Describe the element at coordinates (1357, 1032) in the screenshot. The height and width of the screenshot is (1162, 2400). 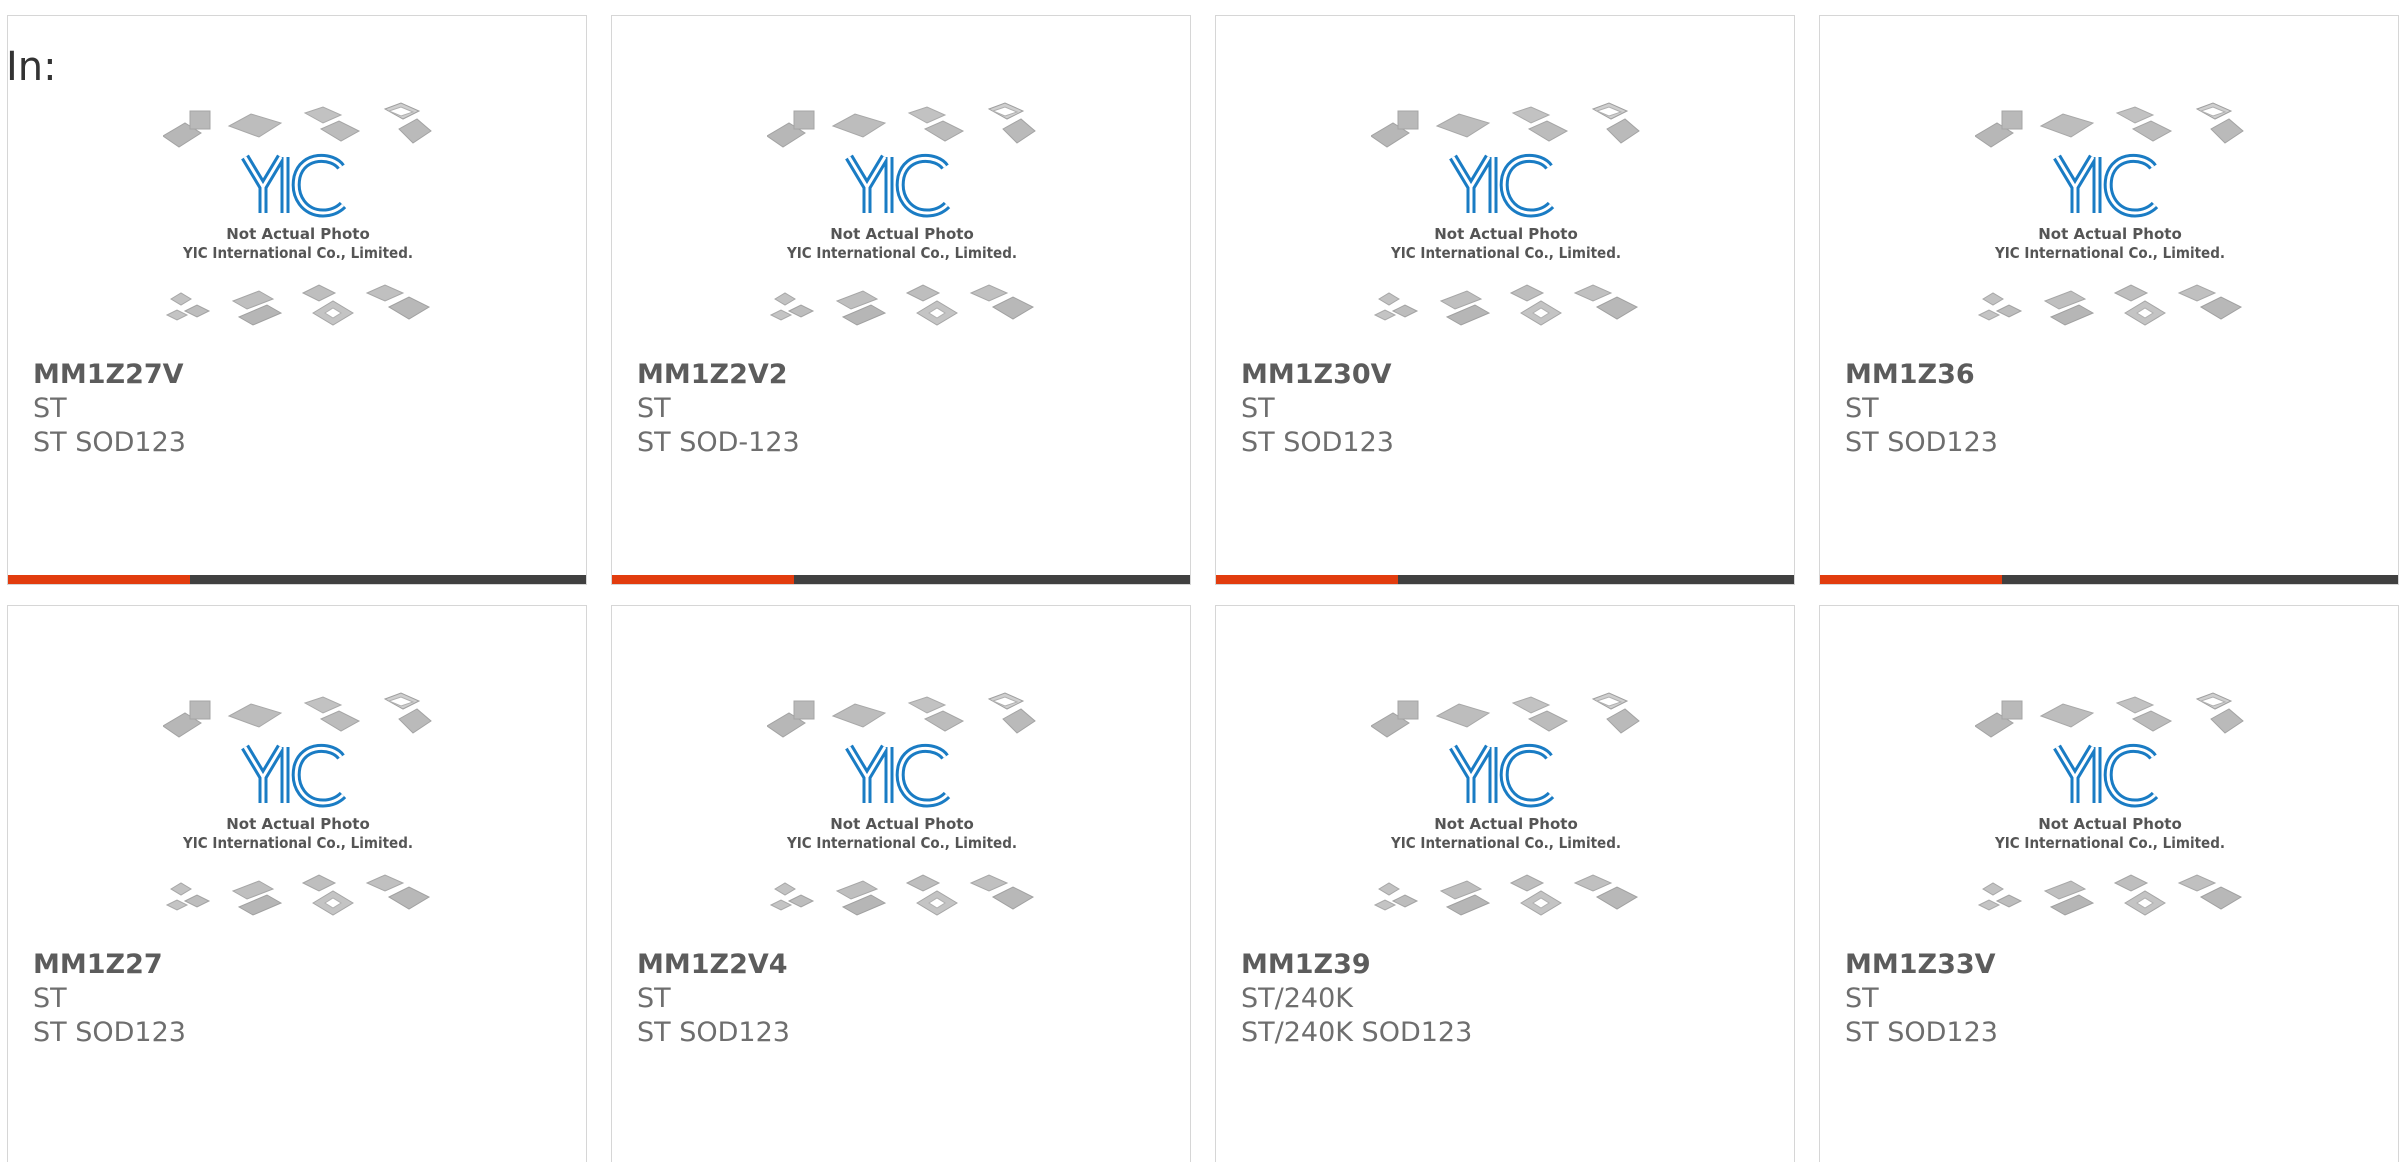
I see `package-label: ST/240K SOD123` at that location.